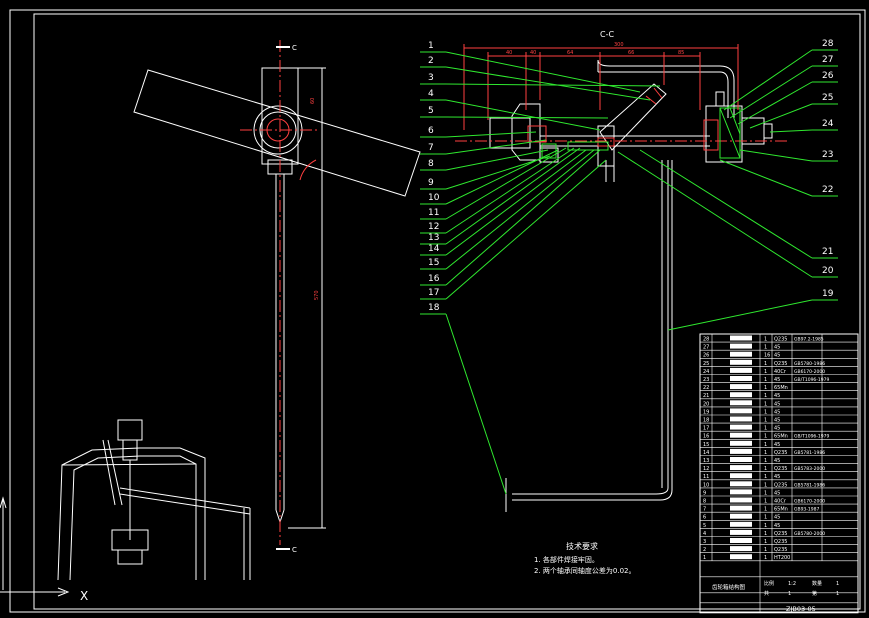  I want to click on bom-no: 6, so click(704, 518).